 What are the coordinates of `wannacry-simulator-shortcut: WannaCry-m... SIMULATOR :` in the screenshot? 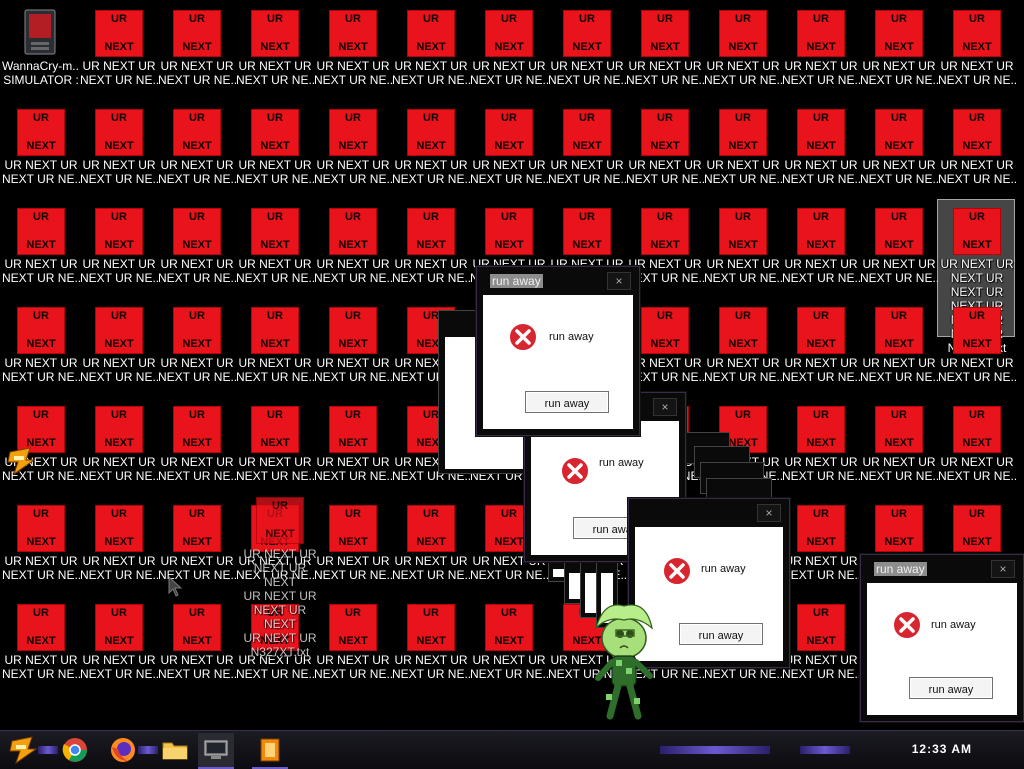 It's located at (41, 51).